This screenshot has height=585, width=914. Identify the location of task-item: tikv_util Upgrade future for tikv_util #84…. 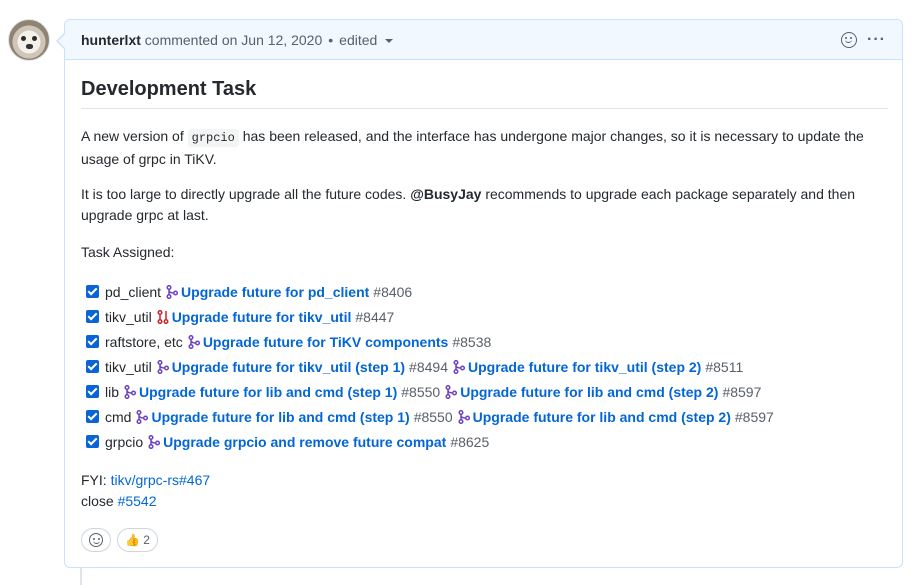
(237, 316).